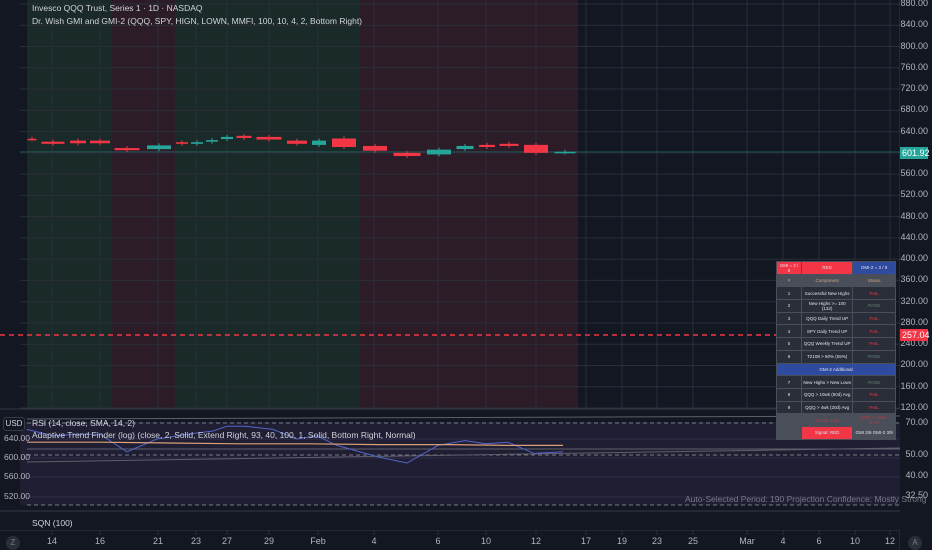 This screenshot has width=932, height=550. Describe the element at coordinates (827, 344) in the screenshot. I see `component-name: QQQ Weekly Trend UP` at that location.